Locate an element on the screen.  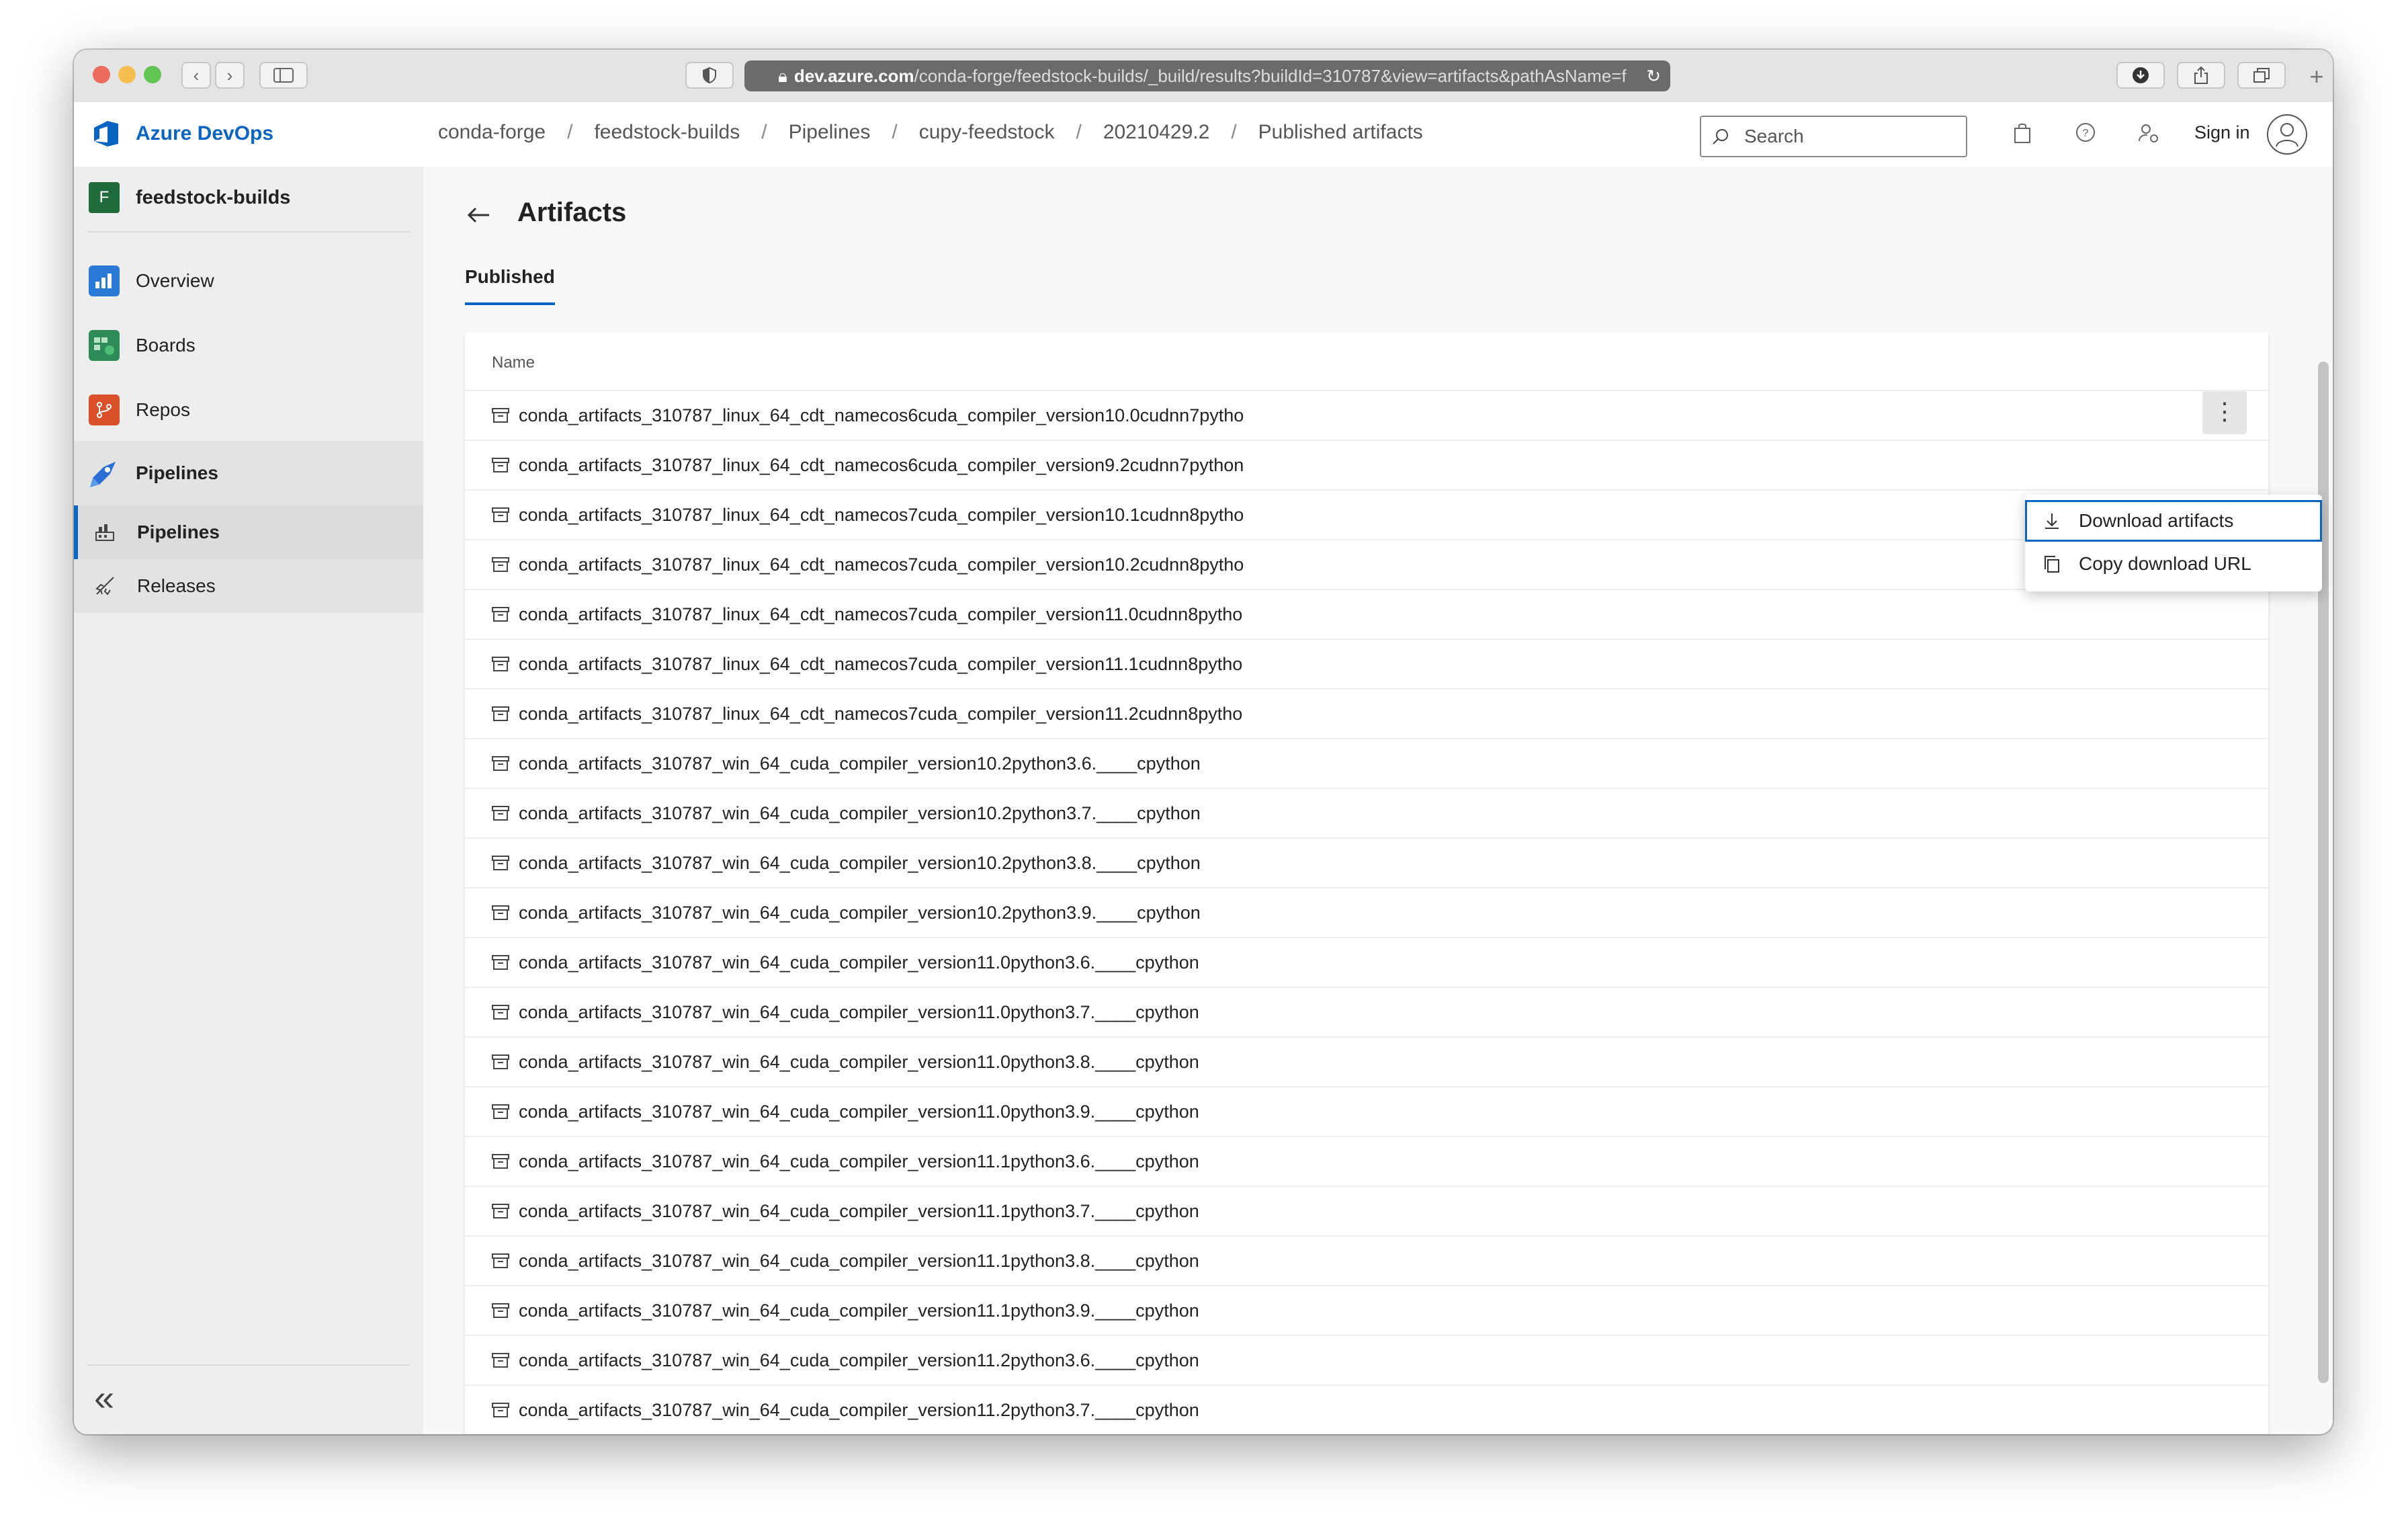
sidebar-item-overview: Overview is located at coordinates (248, 281).